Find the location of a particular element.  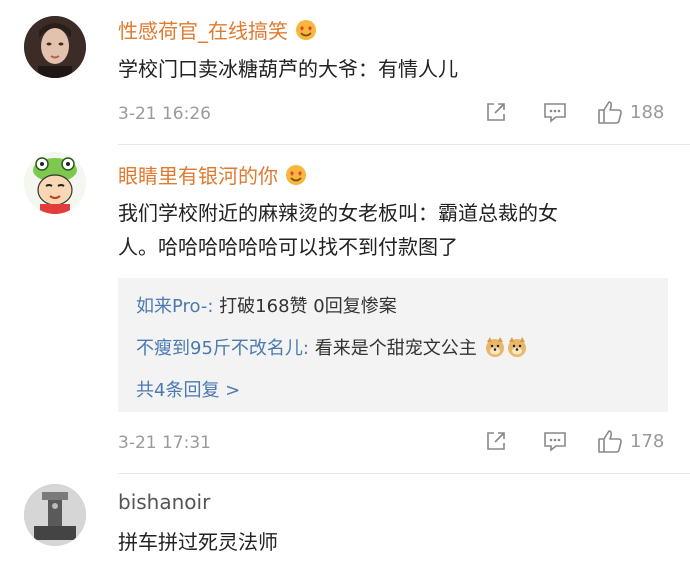

username: 性感荷官_在线搞笑 is located at coordinates (218, 29).